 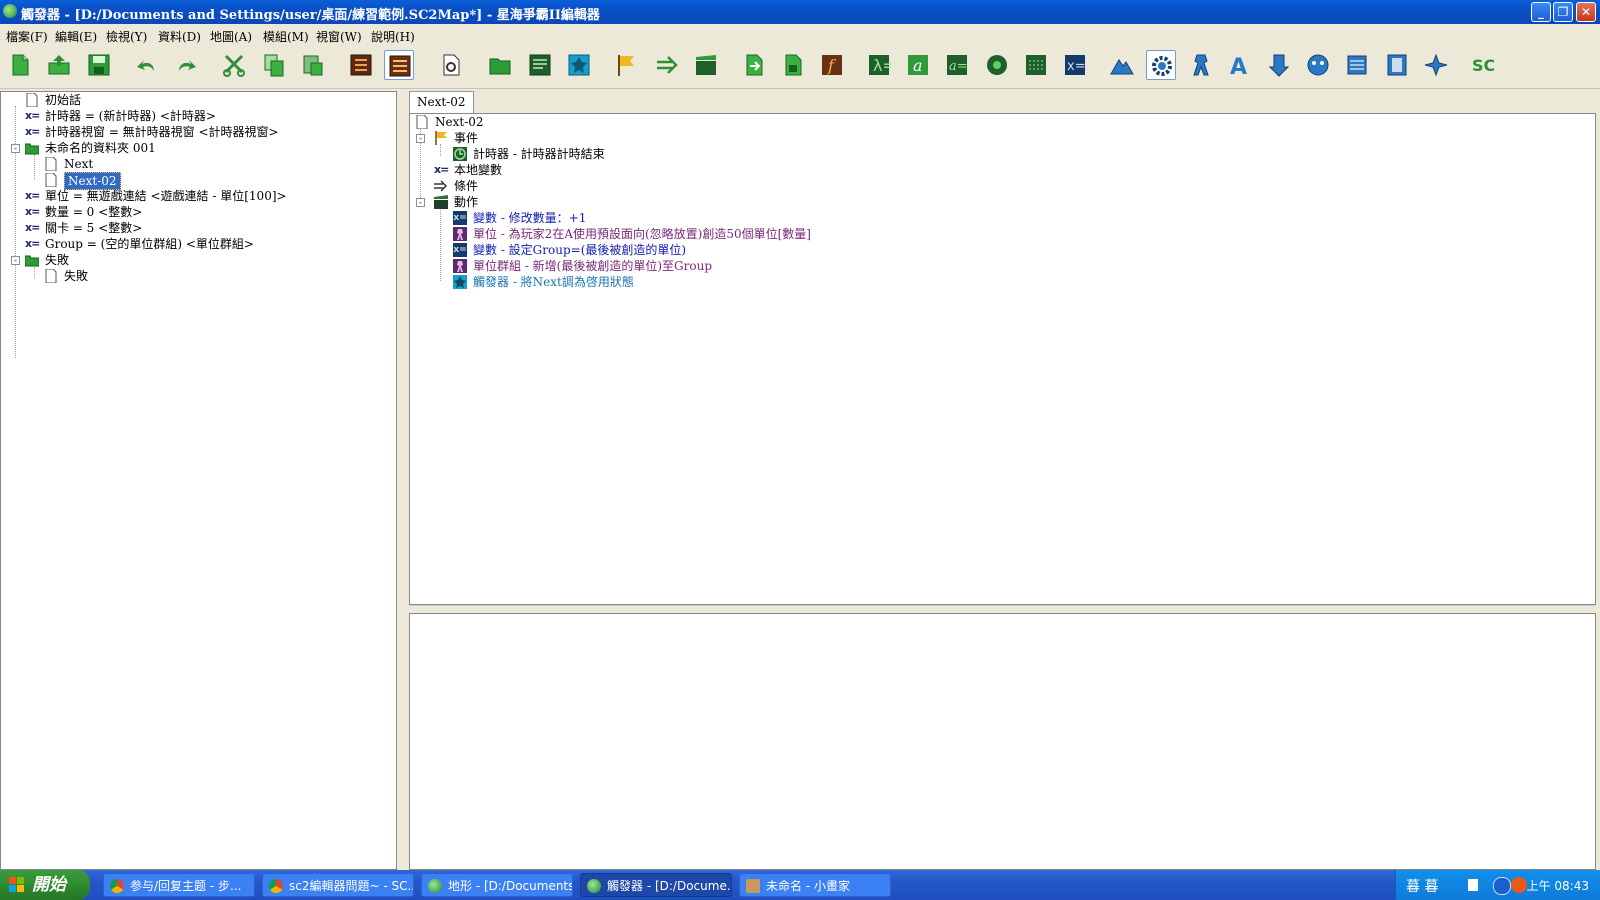 I want to click on lambda-icon: λ=, so click(x=879, y=65).